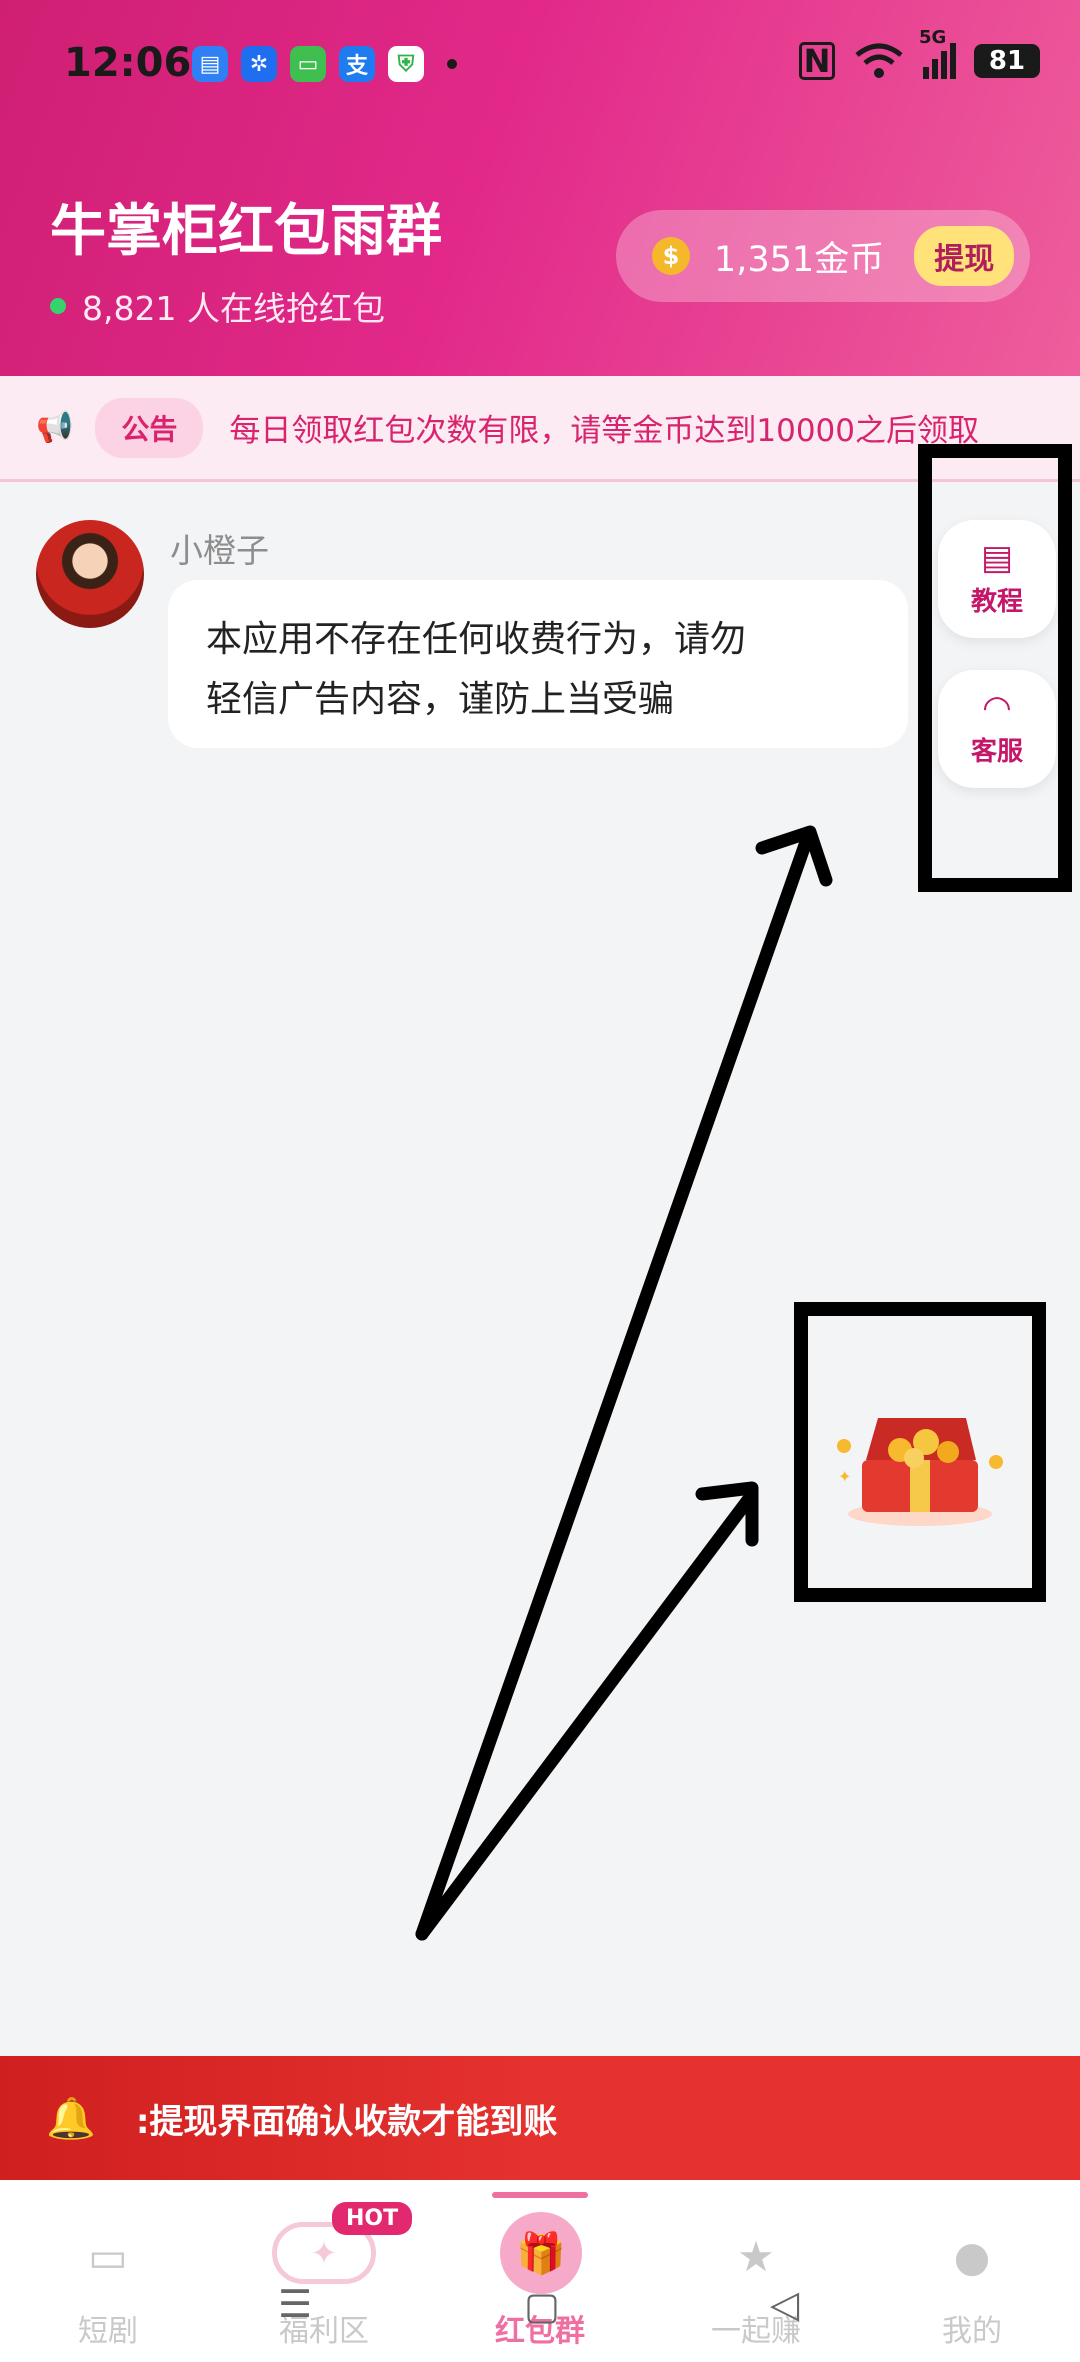 The height and width of the screenshot is (2362, 1080). Describe the element at coordinates (308, 64) in the screenshot. I see `chat-app-icon: ▭` at that location.